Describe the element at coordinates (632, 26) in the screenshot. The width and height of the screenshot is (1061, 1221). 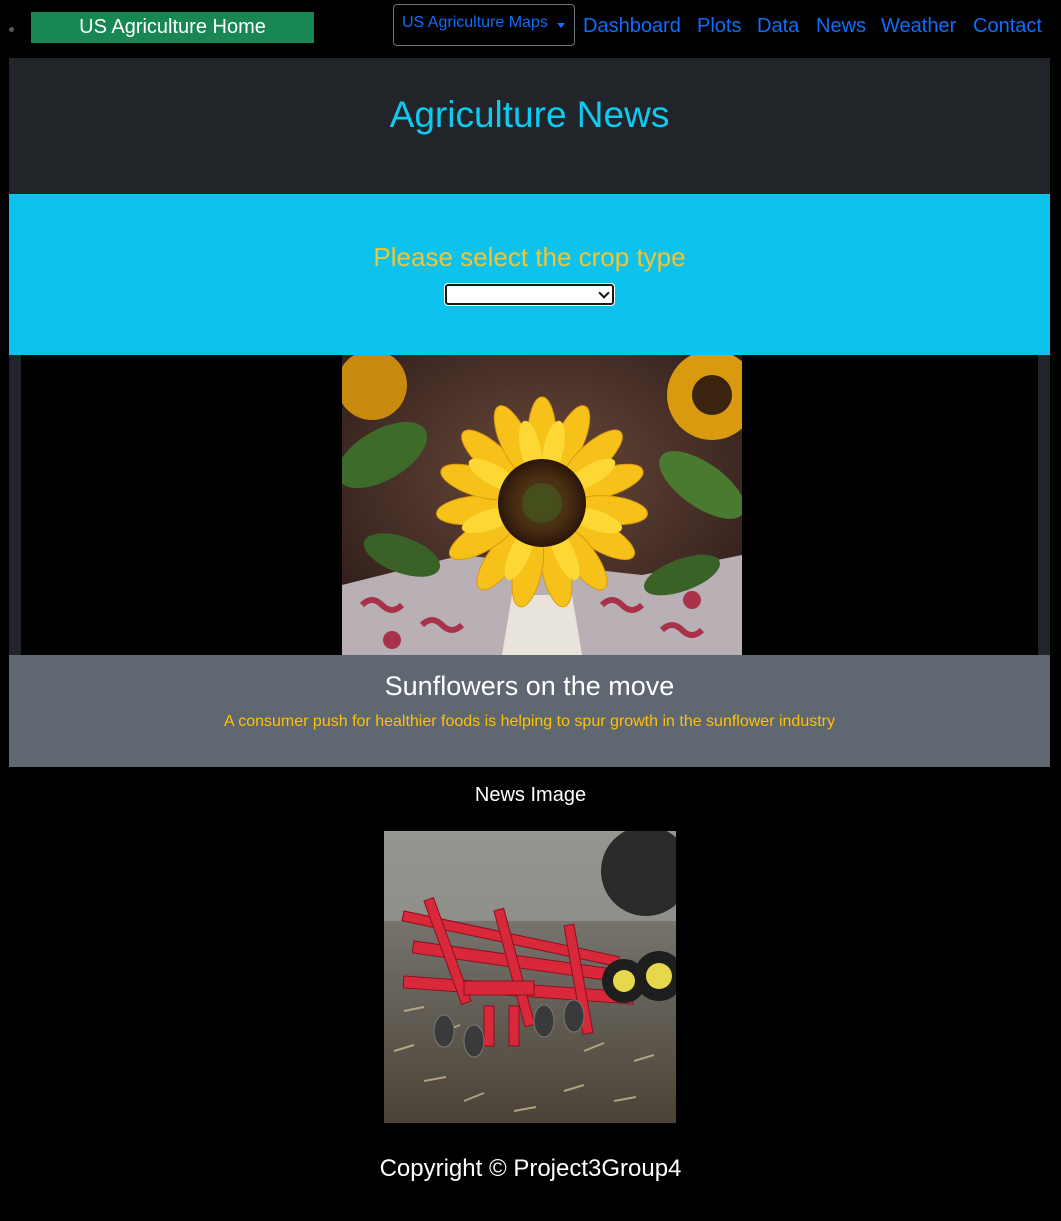
I see `nav-link-dashboard: Dashboard` at that location.